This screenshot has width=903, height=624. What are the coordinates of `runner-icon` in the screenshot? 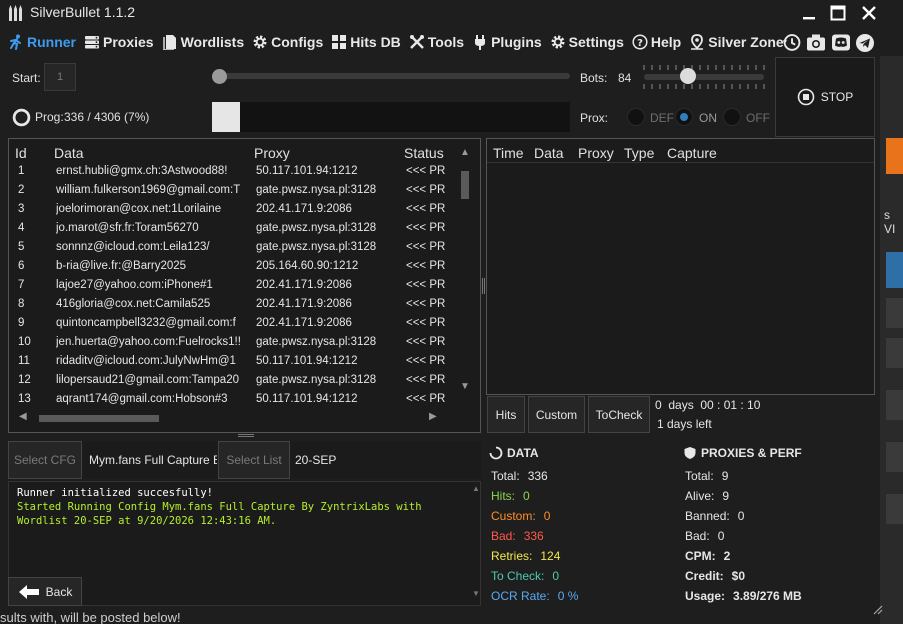 It's located at (16, 42).